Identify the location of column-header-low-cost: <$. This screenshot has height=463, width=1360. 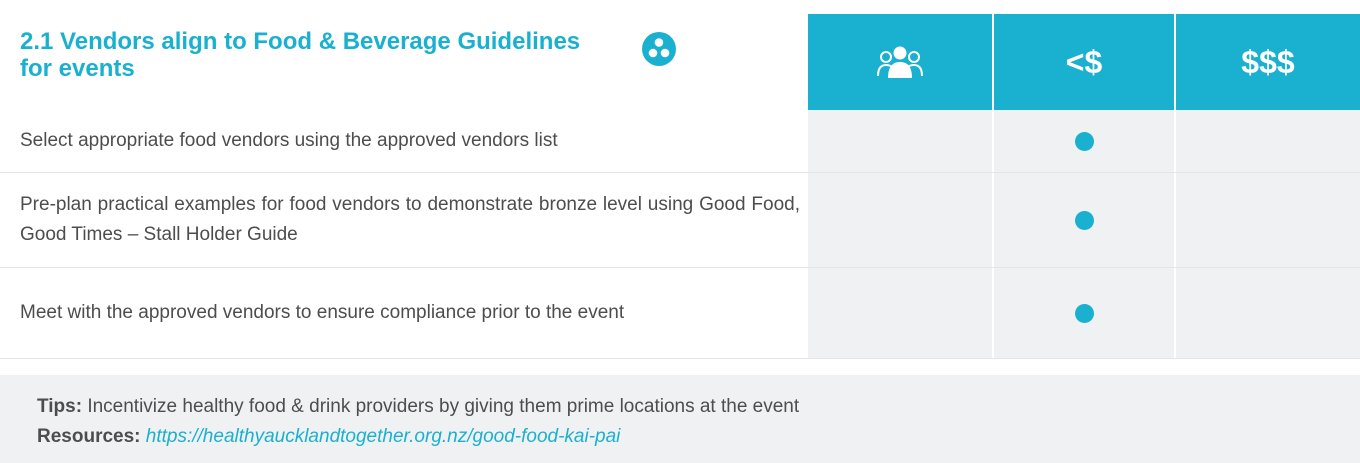
(1085, 62).